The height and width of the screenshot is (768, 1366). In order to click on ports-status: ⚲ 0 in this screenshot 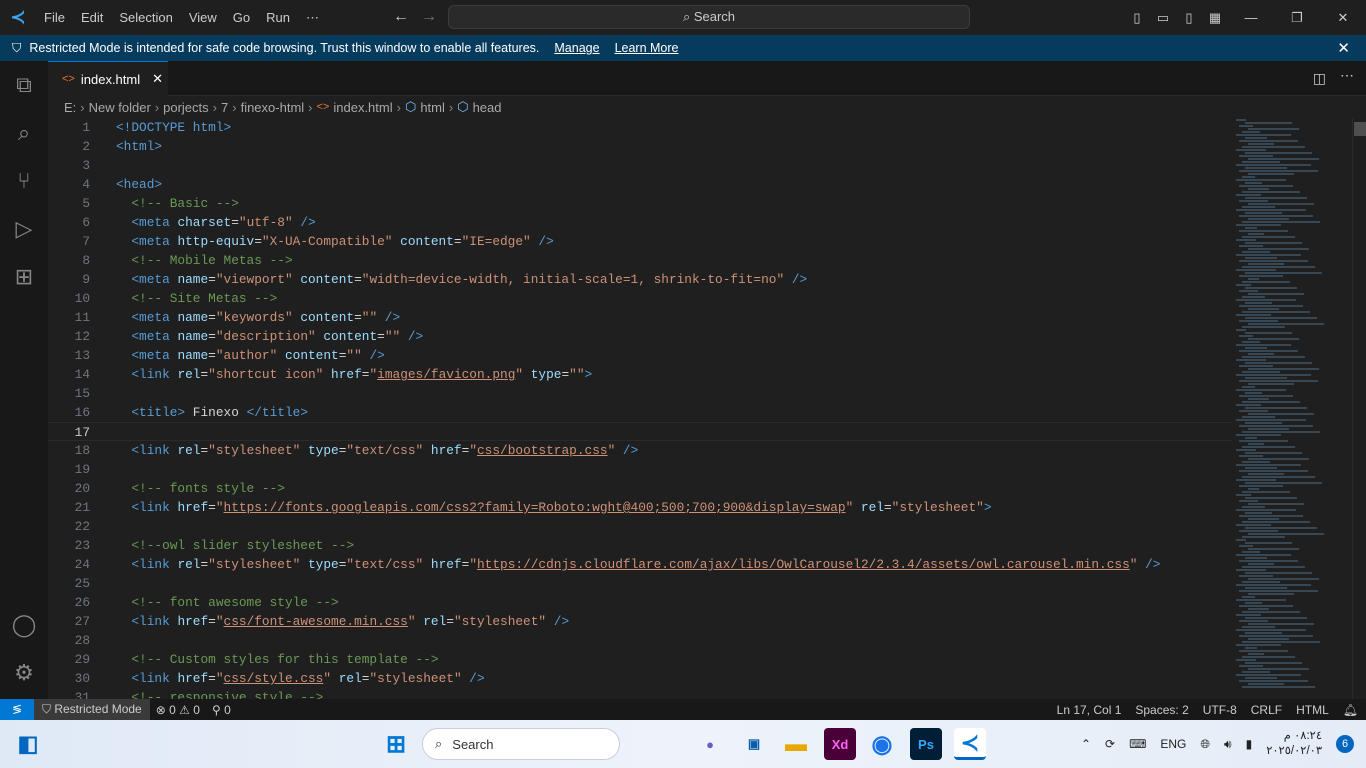, I will do `click(221, 710)`.